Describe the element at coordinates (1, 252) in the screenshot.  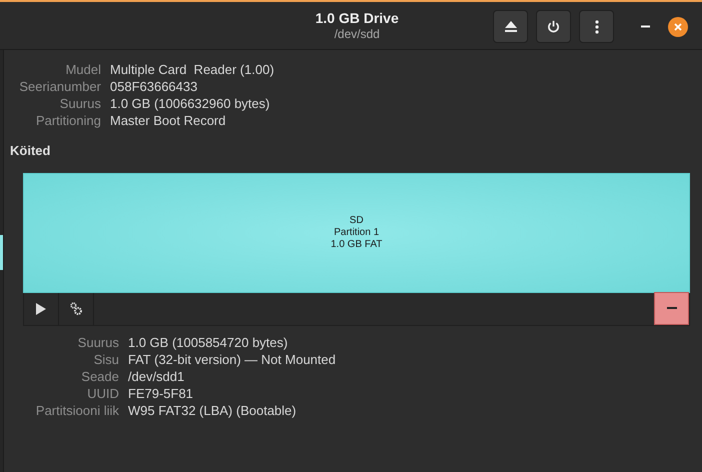
I see `sidebar-selection-marker` at that location.